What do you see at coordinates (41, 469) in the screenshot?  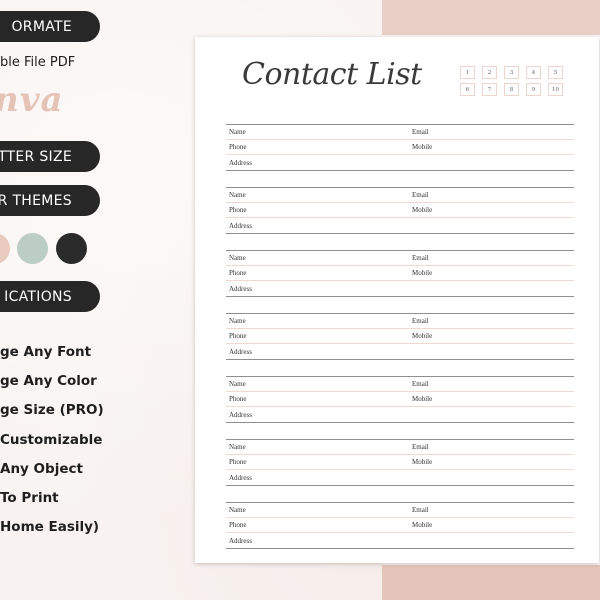 I see `feature-item: Any Object` at bounding box center [41, 469].